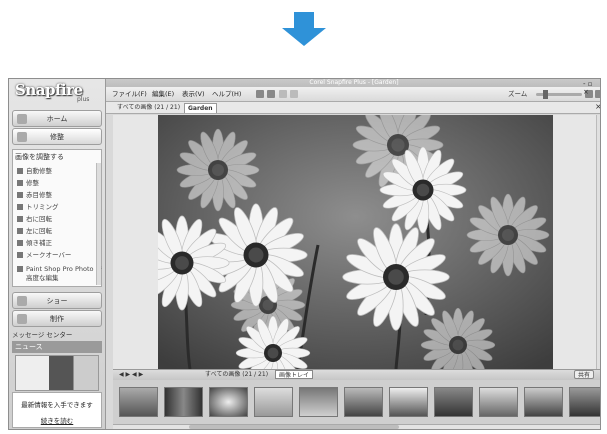 This screenshot has width=607, height=434. Describe the element at coordinates (163, 94) in the screenshot. I see `menu-edit: 編集(E)` at that location.